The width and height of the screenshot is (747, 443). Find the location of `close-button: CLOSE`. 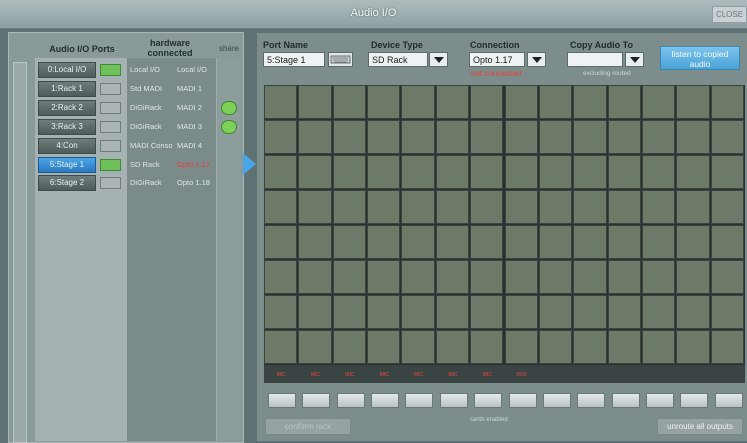

close-button: CLOSE is located at coordinates (729, 14).